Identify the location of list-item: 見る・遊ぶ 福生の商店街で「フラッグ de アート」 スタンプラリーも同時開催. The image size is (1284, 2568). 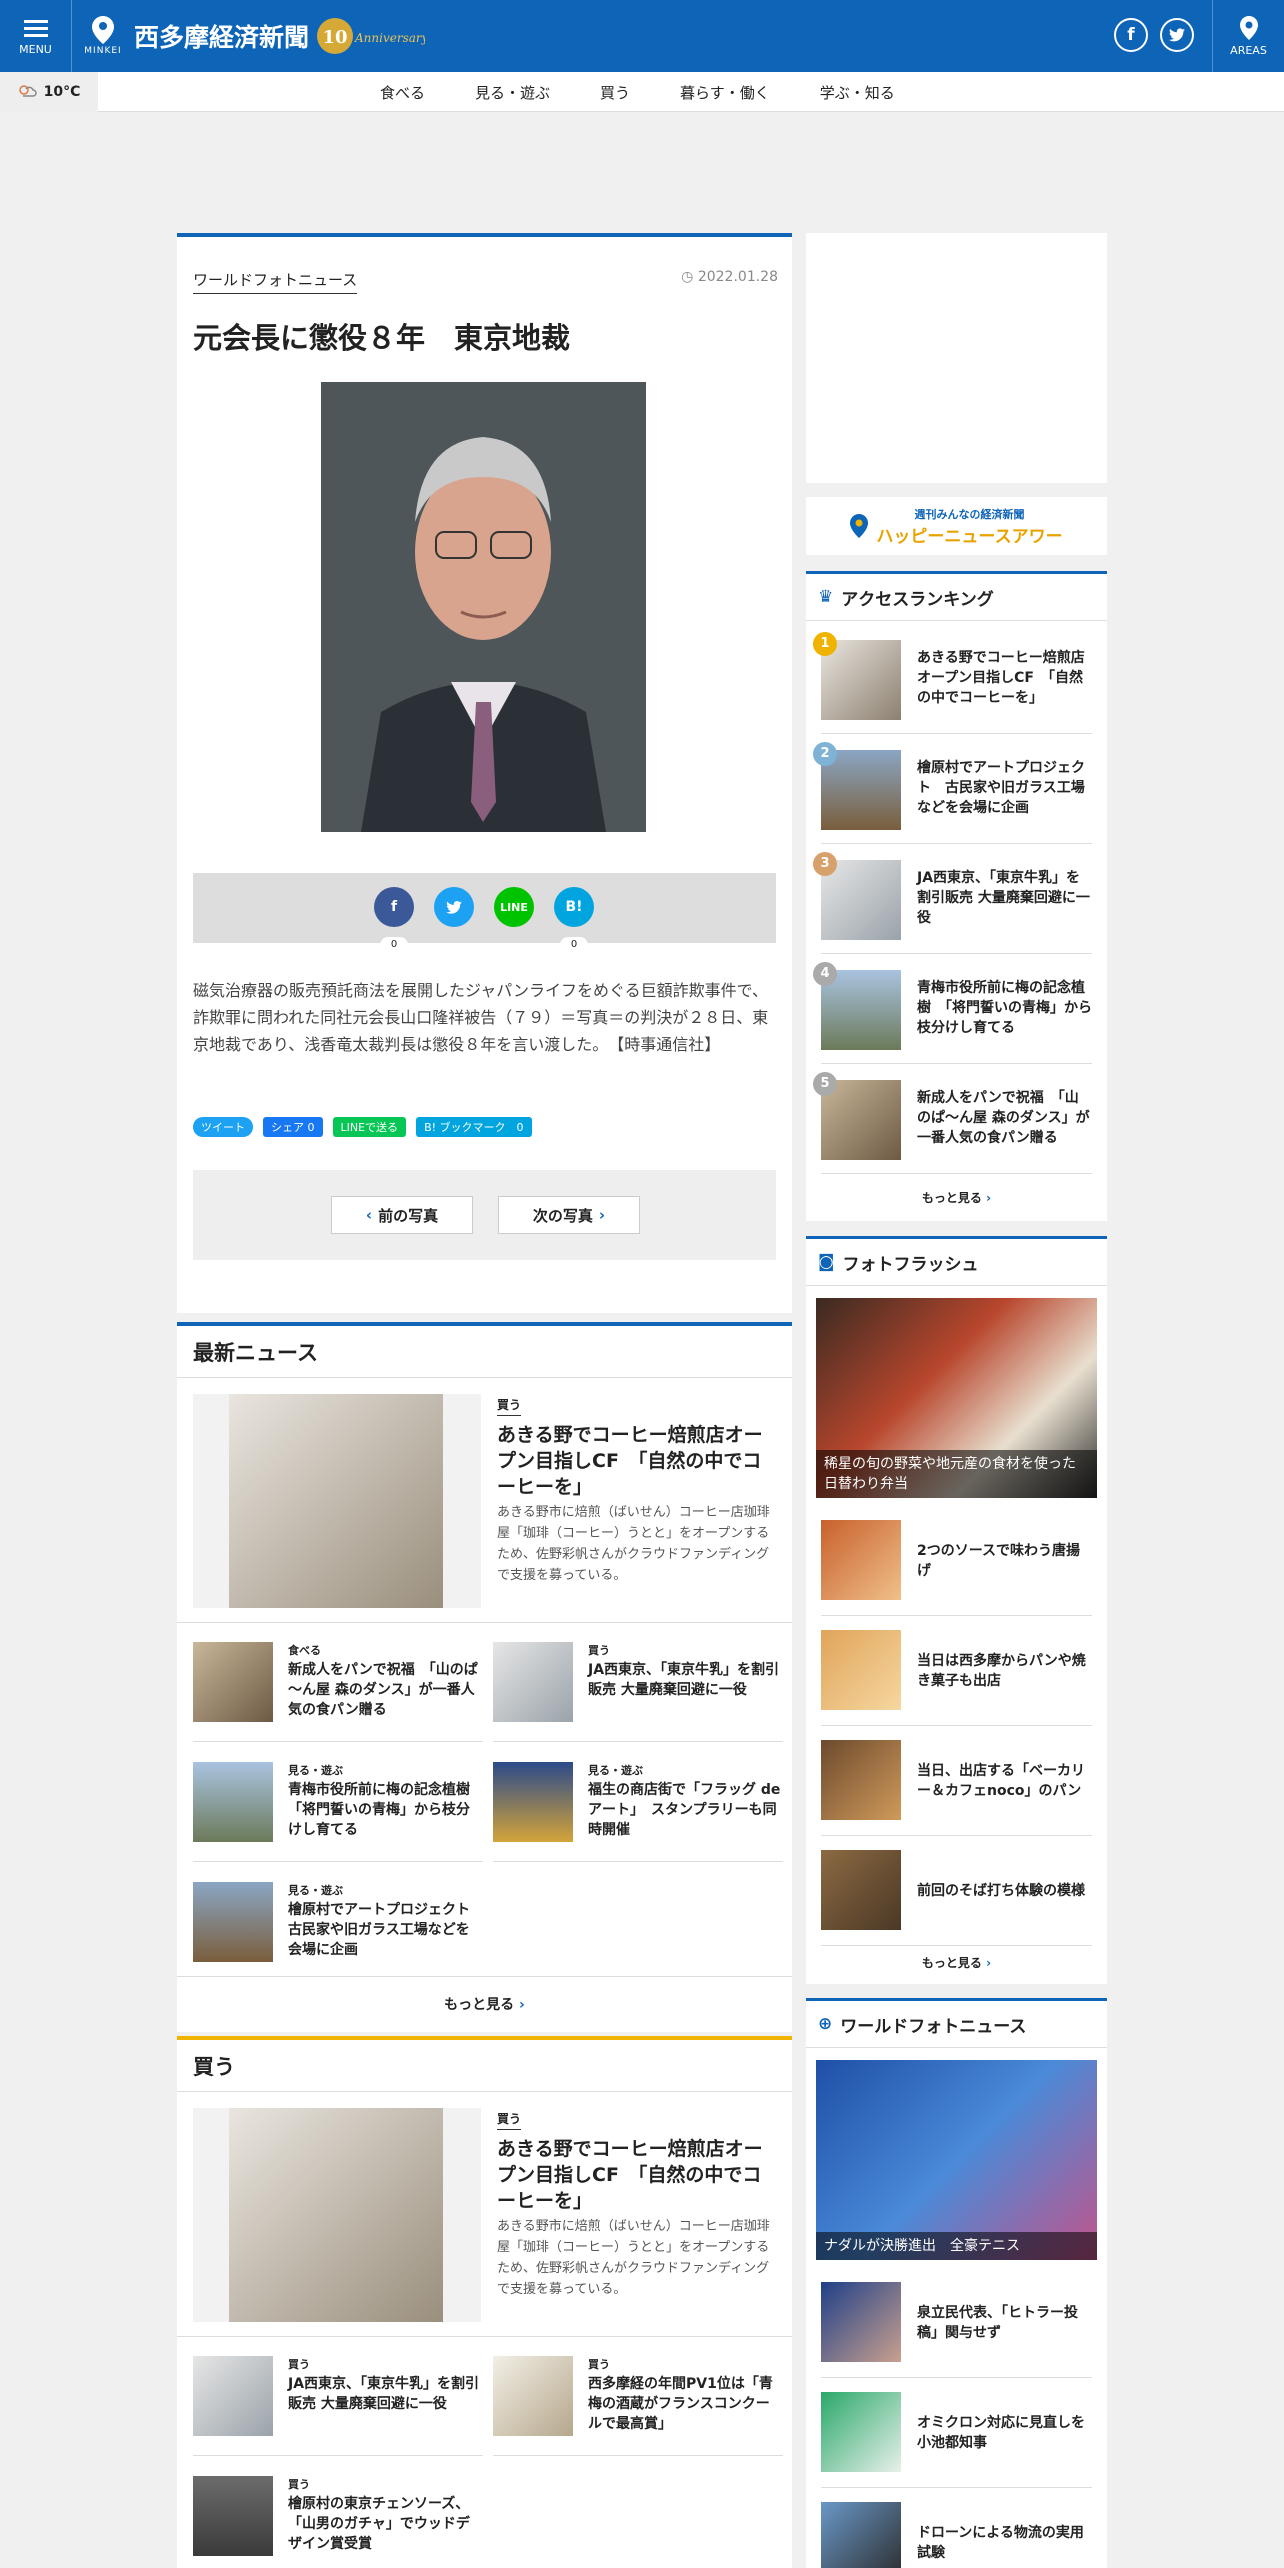
(638, 1812).